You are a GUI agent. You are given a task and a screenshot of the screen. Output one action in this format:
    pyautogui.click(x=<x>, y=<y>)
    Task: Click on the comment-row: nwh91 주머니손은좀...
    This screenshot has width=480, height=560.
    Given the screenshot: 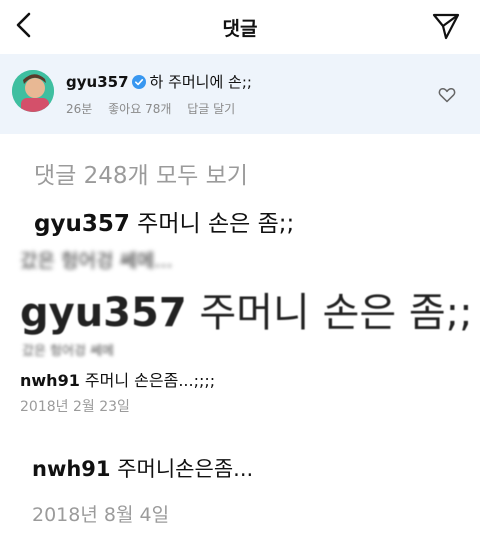 What is the action you would take?
    pyautogui.click(x=142, y=468)
    